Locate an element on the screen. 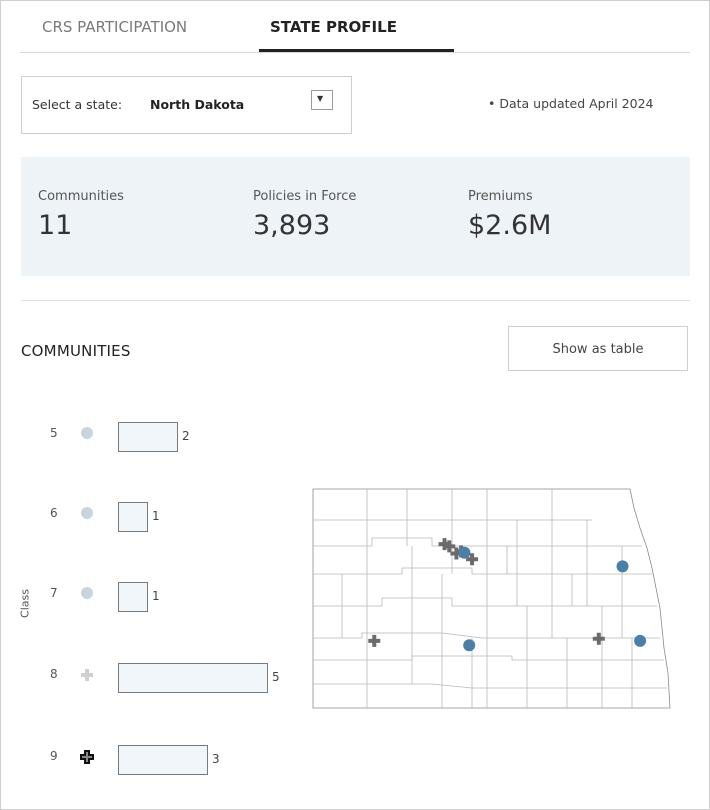  tab-bar: CRS PARTICIPATION STATE PROFILE is located at coordinates (355, 26).